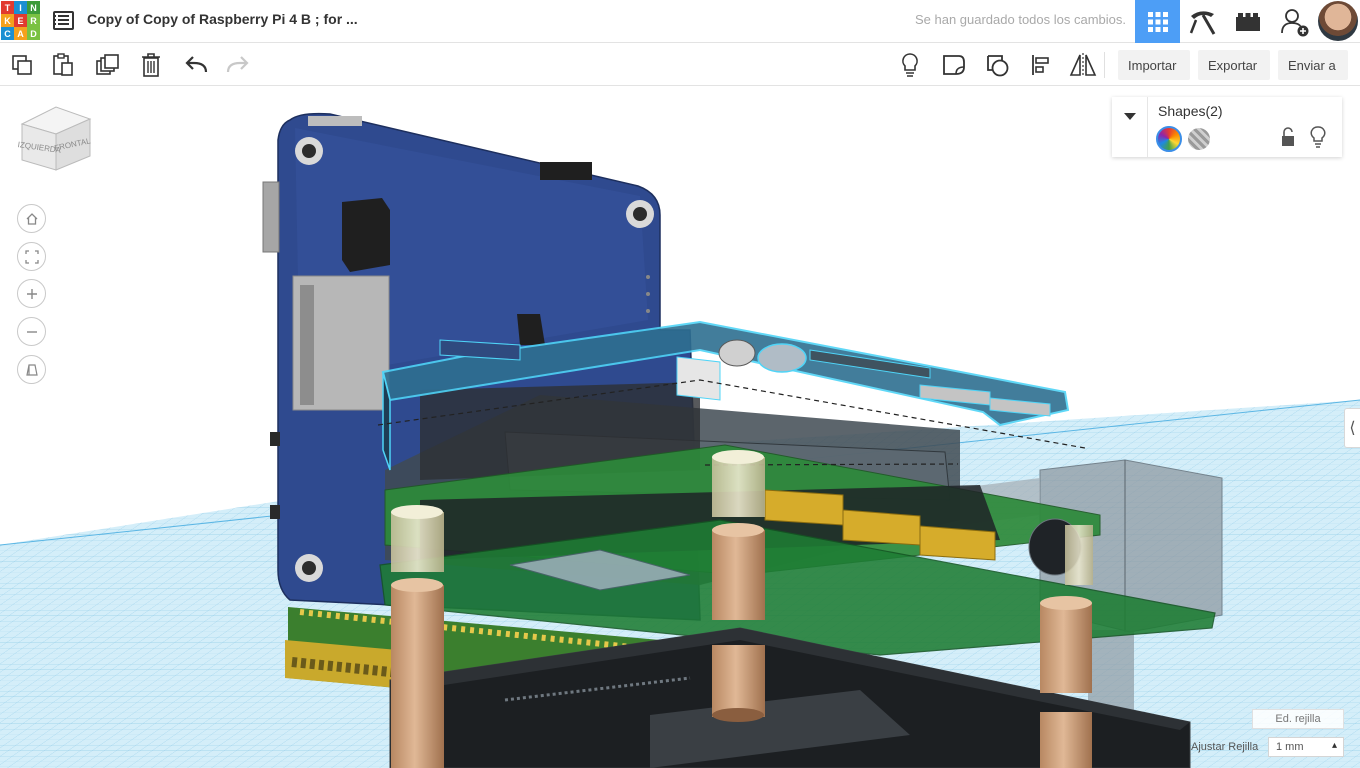 The image size is (1360, 768). I want to click on view-cube: IZQUIERDA FRONTAL, so click(56, 139).